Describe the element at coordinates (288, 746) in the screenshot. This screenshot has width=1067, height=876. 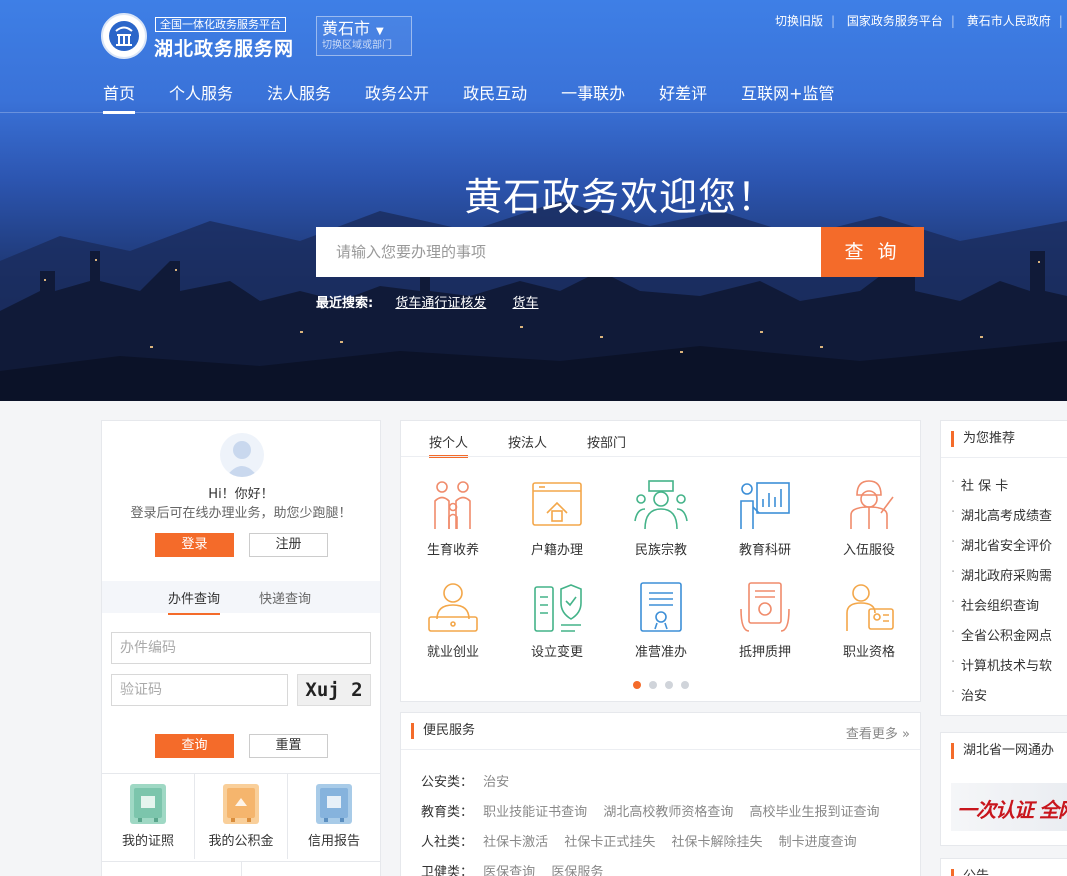
I see `reset-button: 重置` at that location.